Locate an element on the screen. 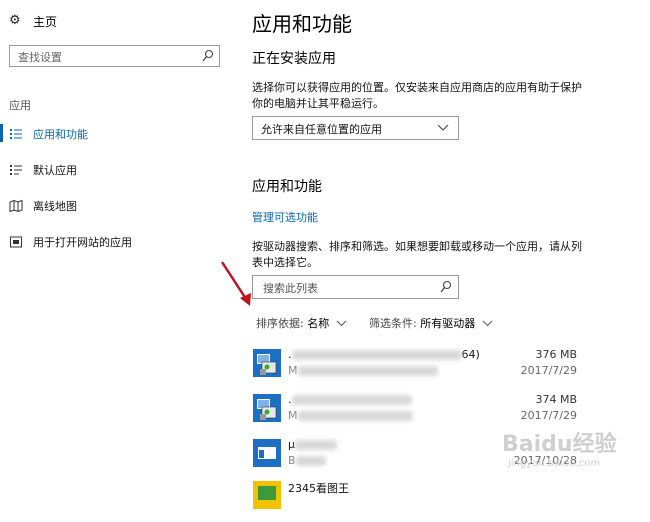 This screenshot has width=650, height=522. sidebar-item-apps-for-websites: 用于打开网站的应用 is located at coordinates (117, 242).